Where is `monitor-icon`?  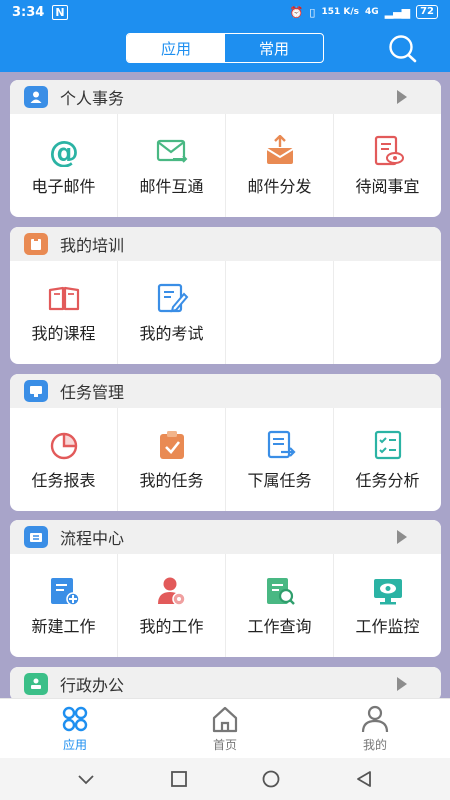 monitor-icon is located at coordinates (36, 391).